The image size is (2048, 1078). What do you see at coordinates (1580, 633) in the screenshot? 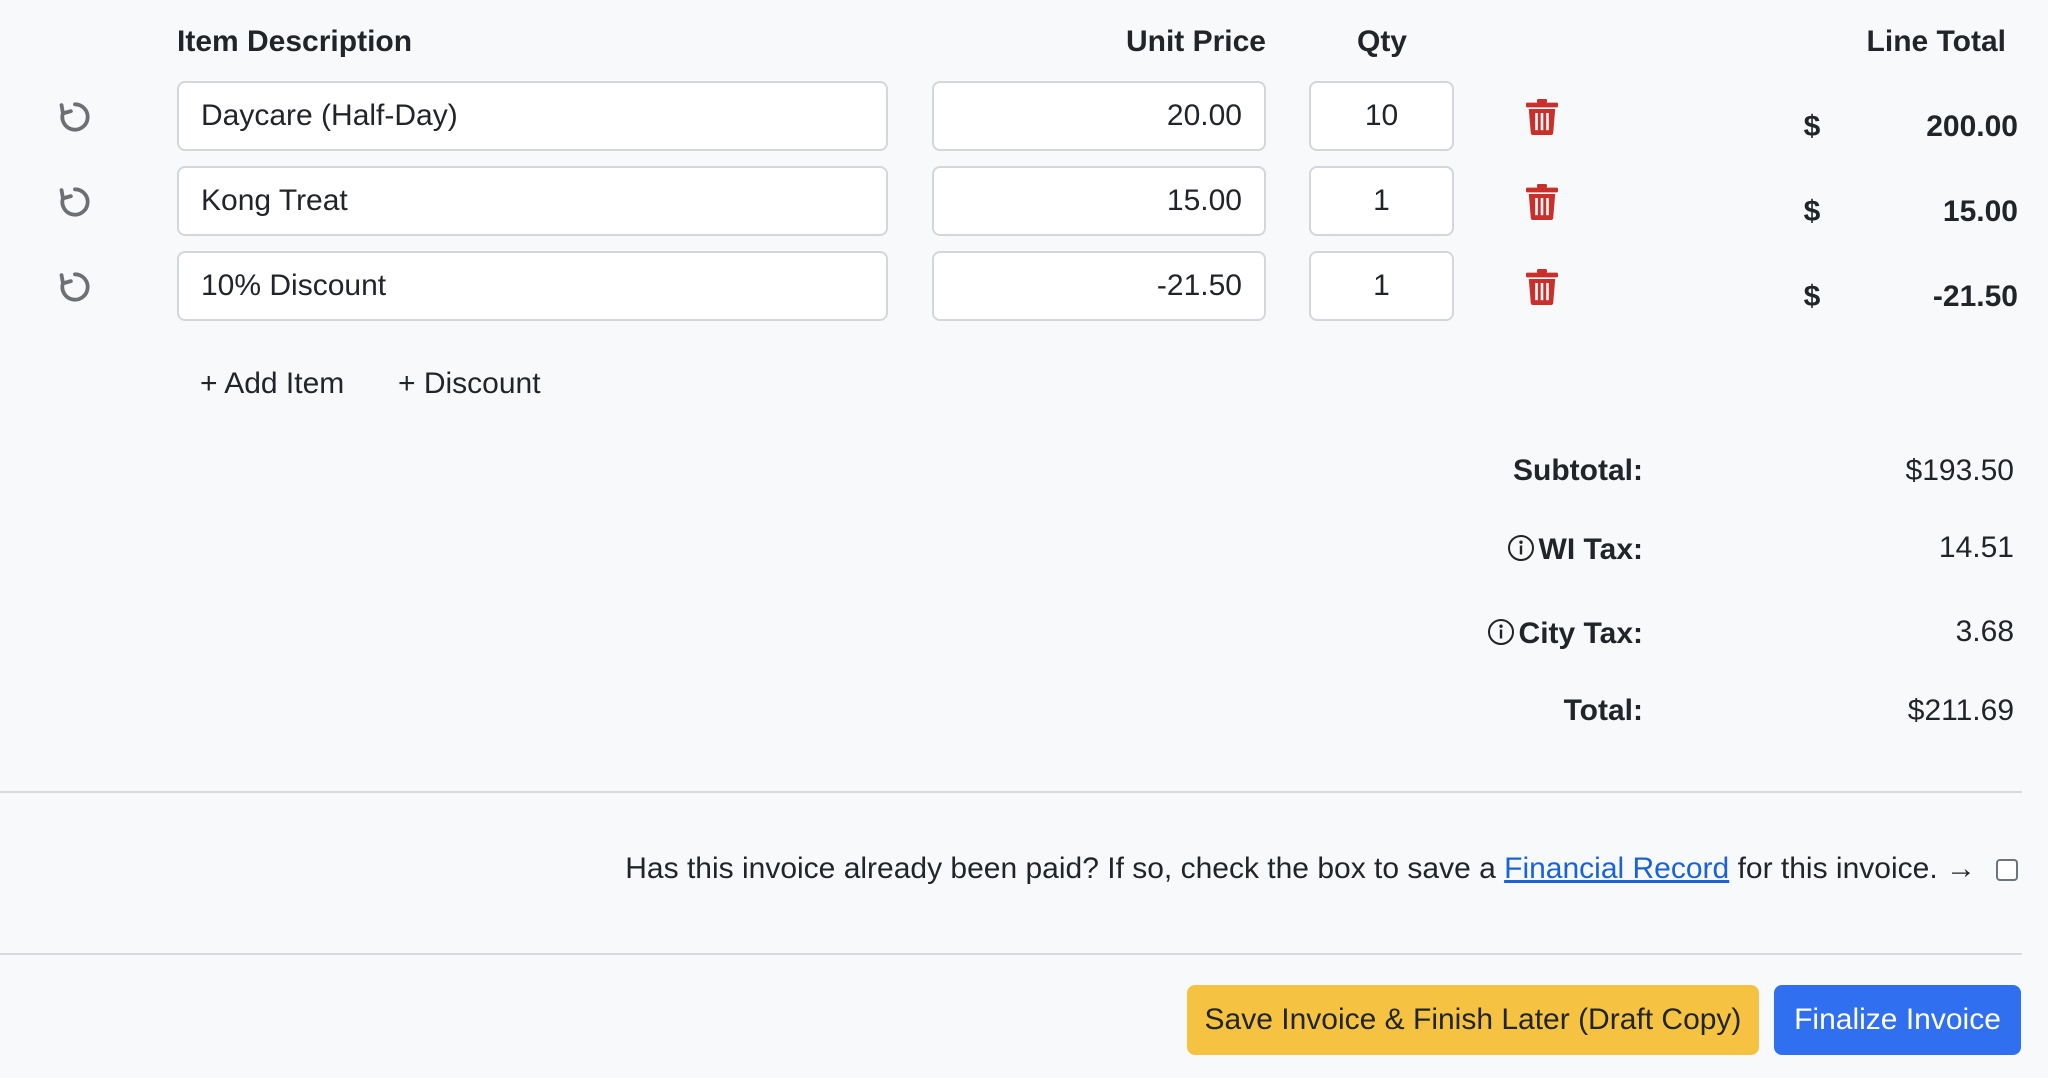
I see `city-tax-label: City Tax:` at bounding box center [1580, 633].